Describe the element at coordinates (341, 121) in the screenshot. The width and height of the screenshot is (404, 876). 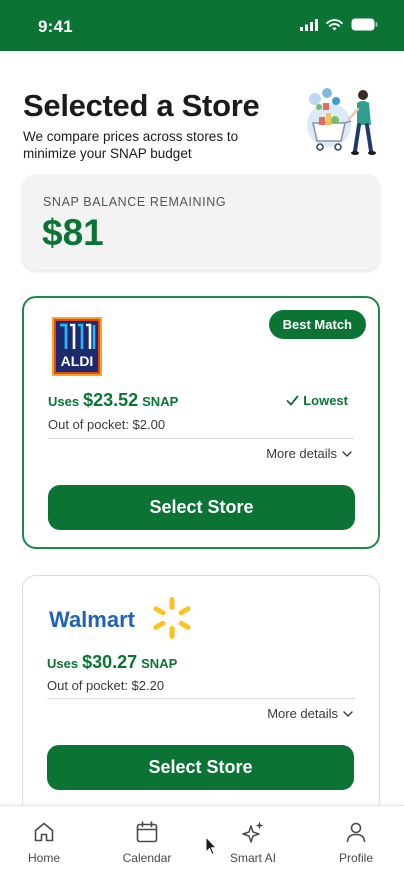
I see `shopping-cart-illustration` at that location.